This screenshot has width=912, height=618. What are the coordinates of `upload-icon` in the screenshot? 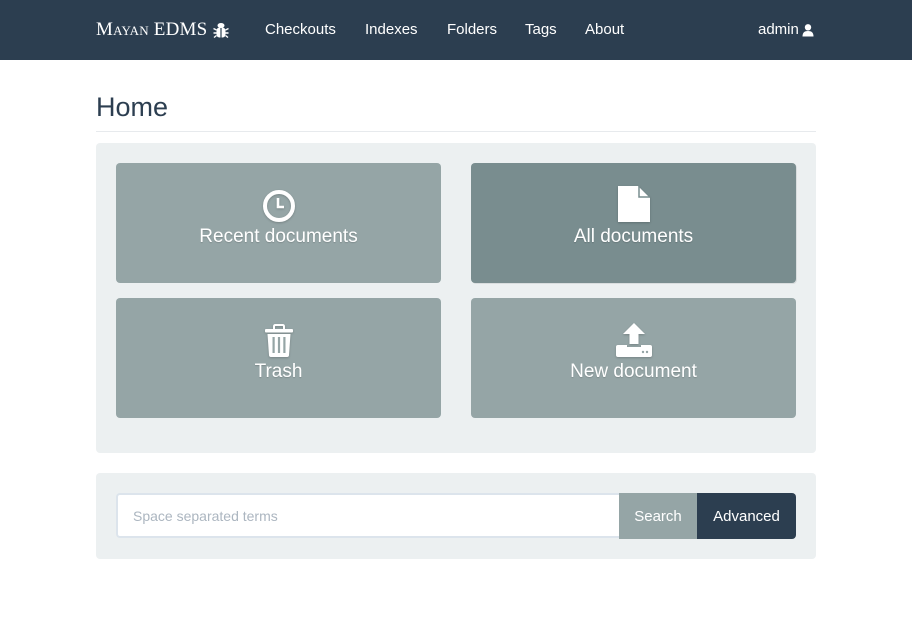 It's located at (633, 340).